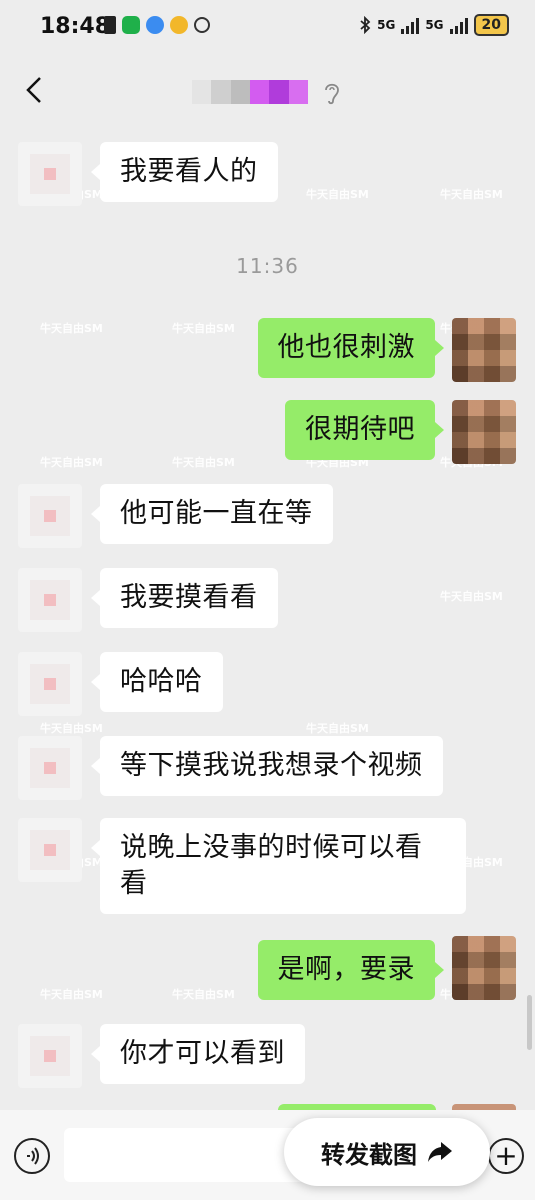 The image size is (535, 1200). What do you see at coordinates (369, 1154) in the screenshot?
I see `forward-screenshot-label: 转发截图` at bounding box center [369, 1154].